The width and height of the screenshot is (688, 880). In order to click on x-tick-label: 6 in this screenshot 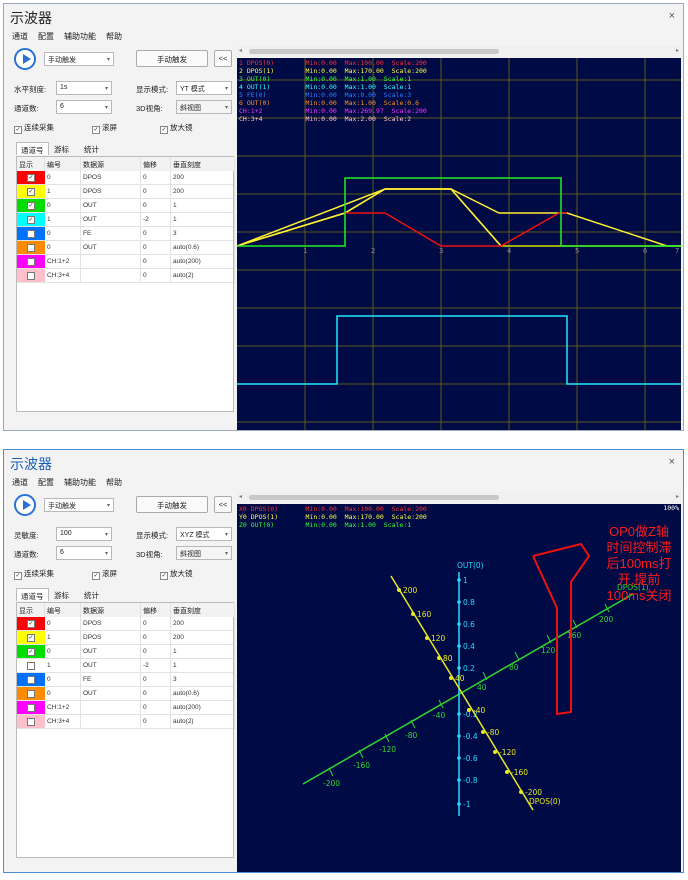, I will do `click(645, 251)`.